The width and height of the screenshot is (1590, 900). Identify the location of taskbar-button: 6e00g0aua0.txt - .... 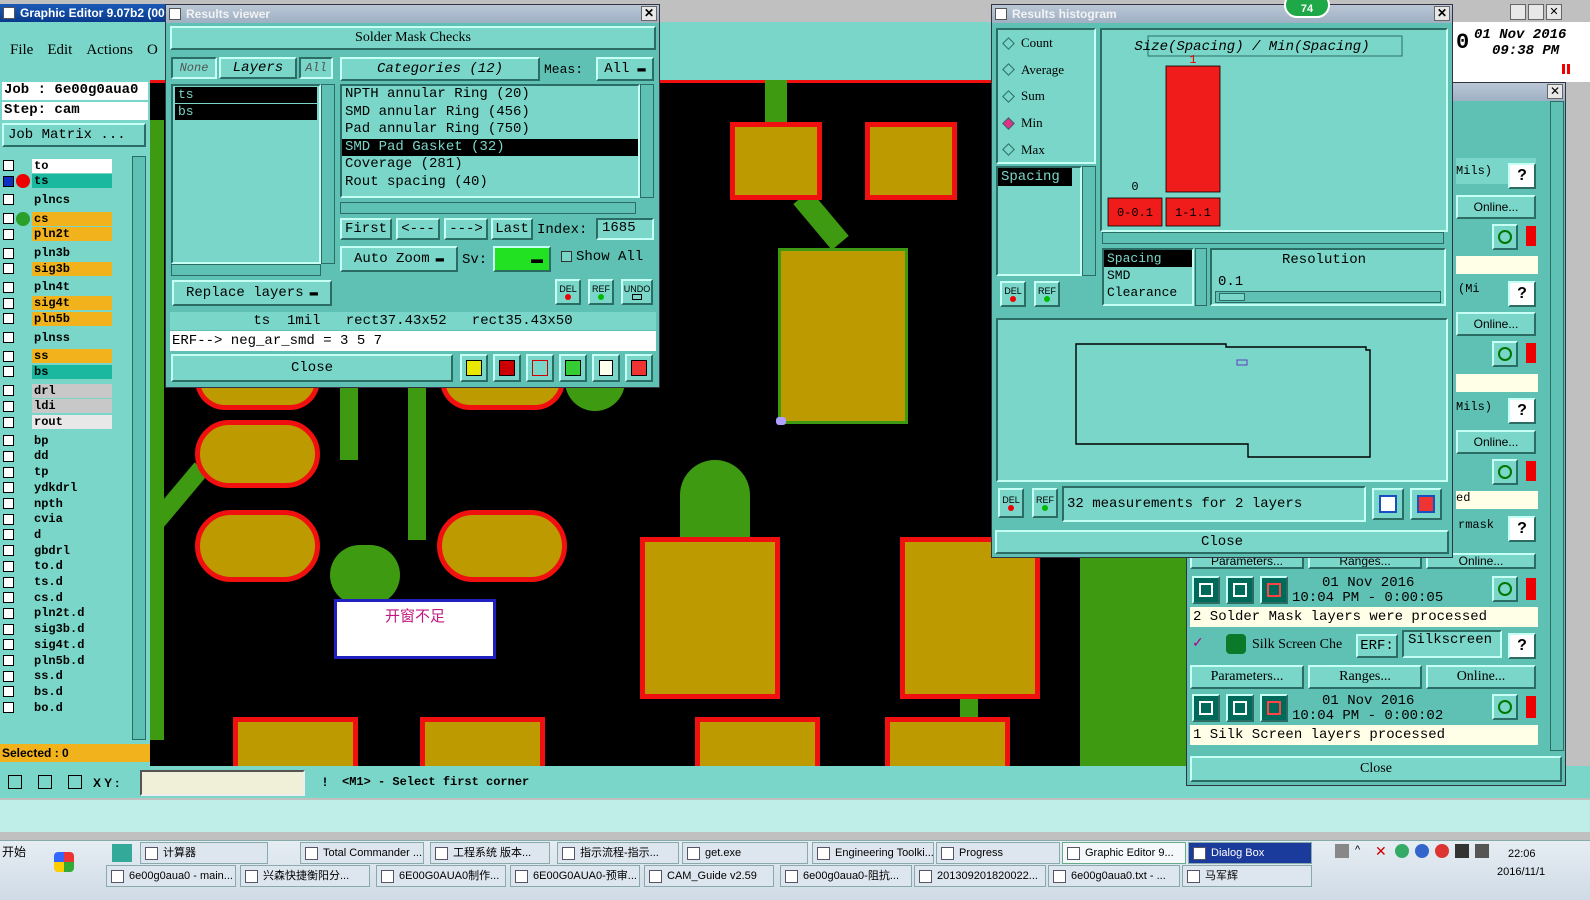
(1114, 876).